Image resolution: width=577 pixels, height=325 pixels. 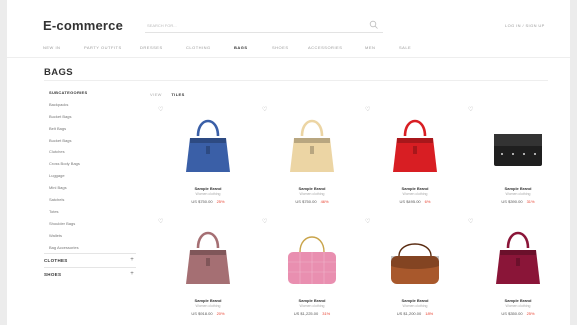 I want to click on section-label: CLOTHES, so click(x=56, y=260).